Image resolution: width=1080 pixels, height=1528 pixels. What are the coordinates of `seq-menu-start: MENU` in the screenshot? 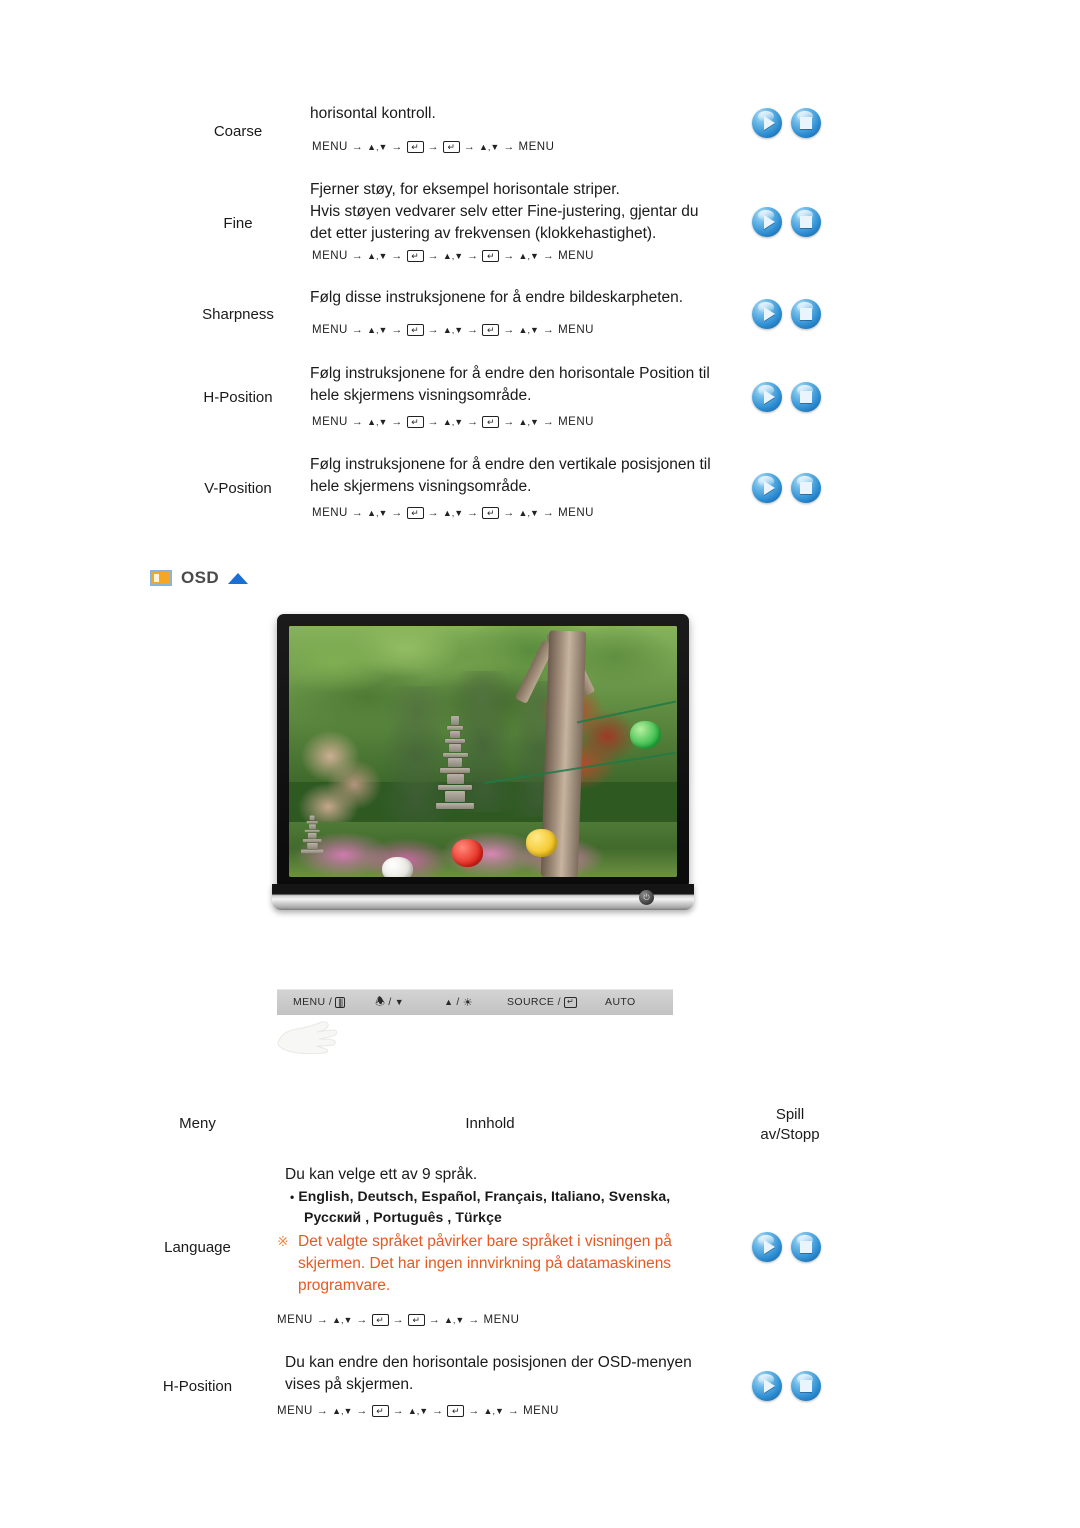 It's located at (330, 147).